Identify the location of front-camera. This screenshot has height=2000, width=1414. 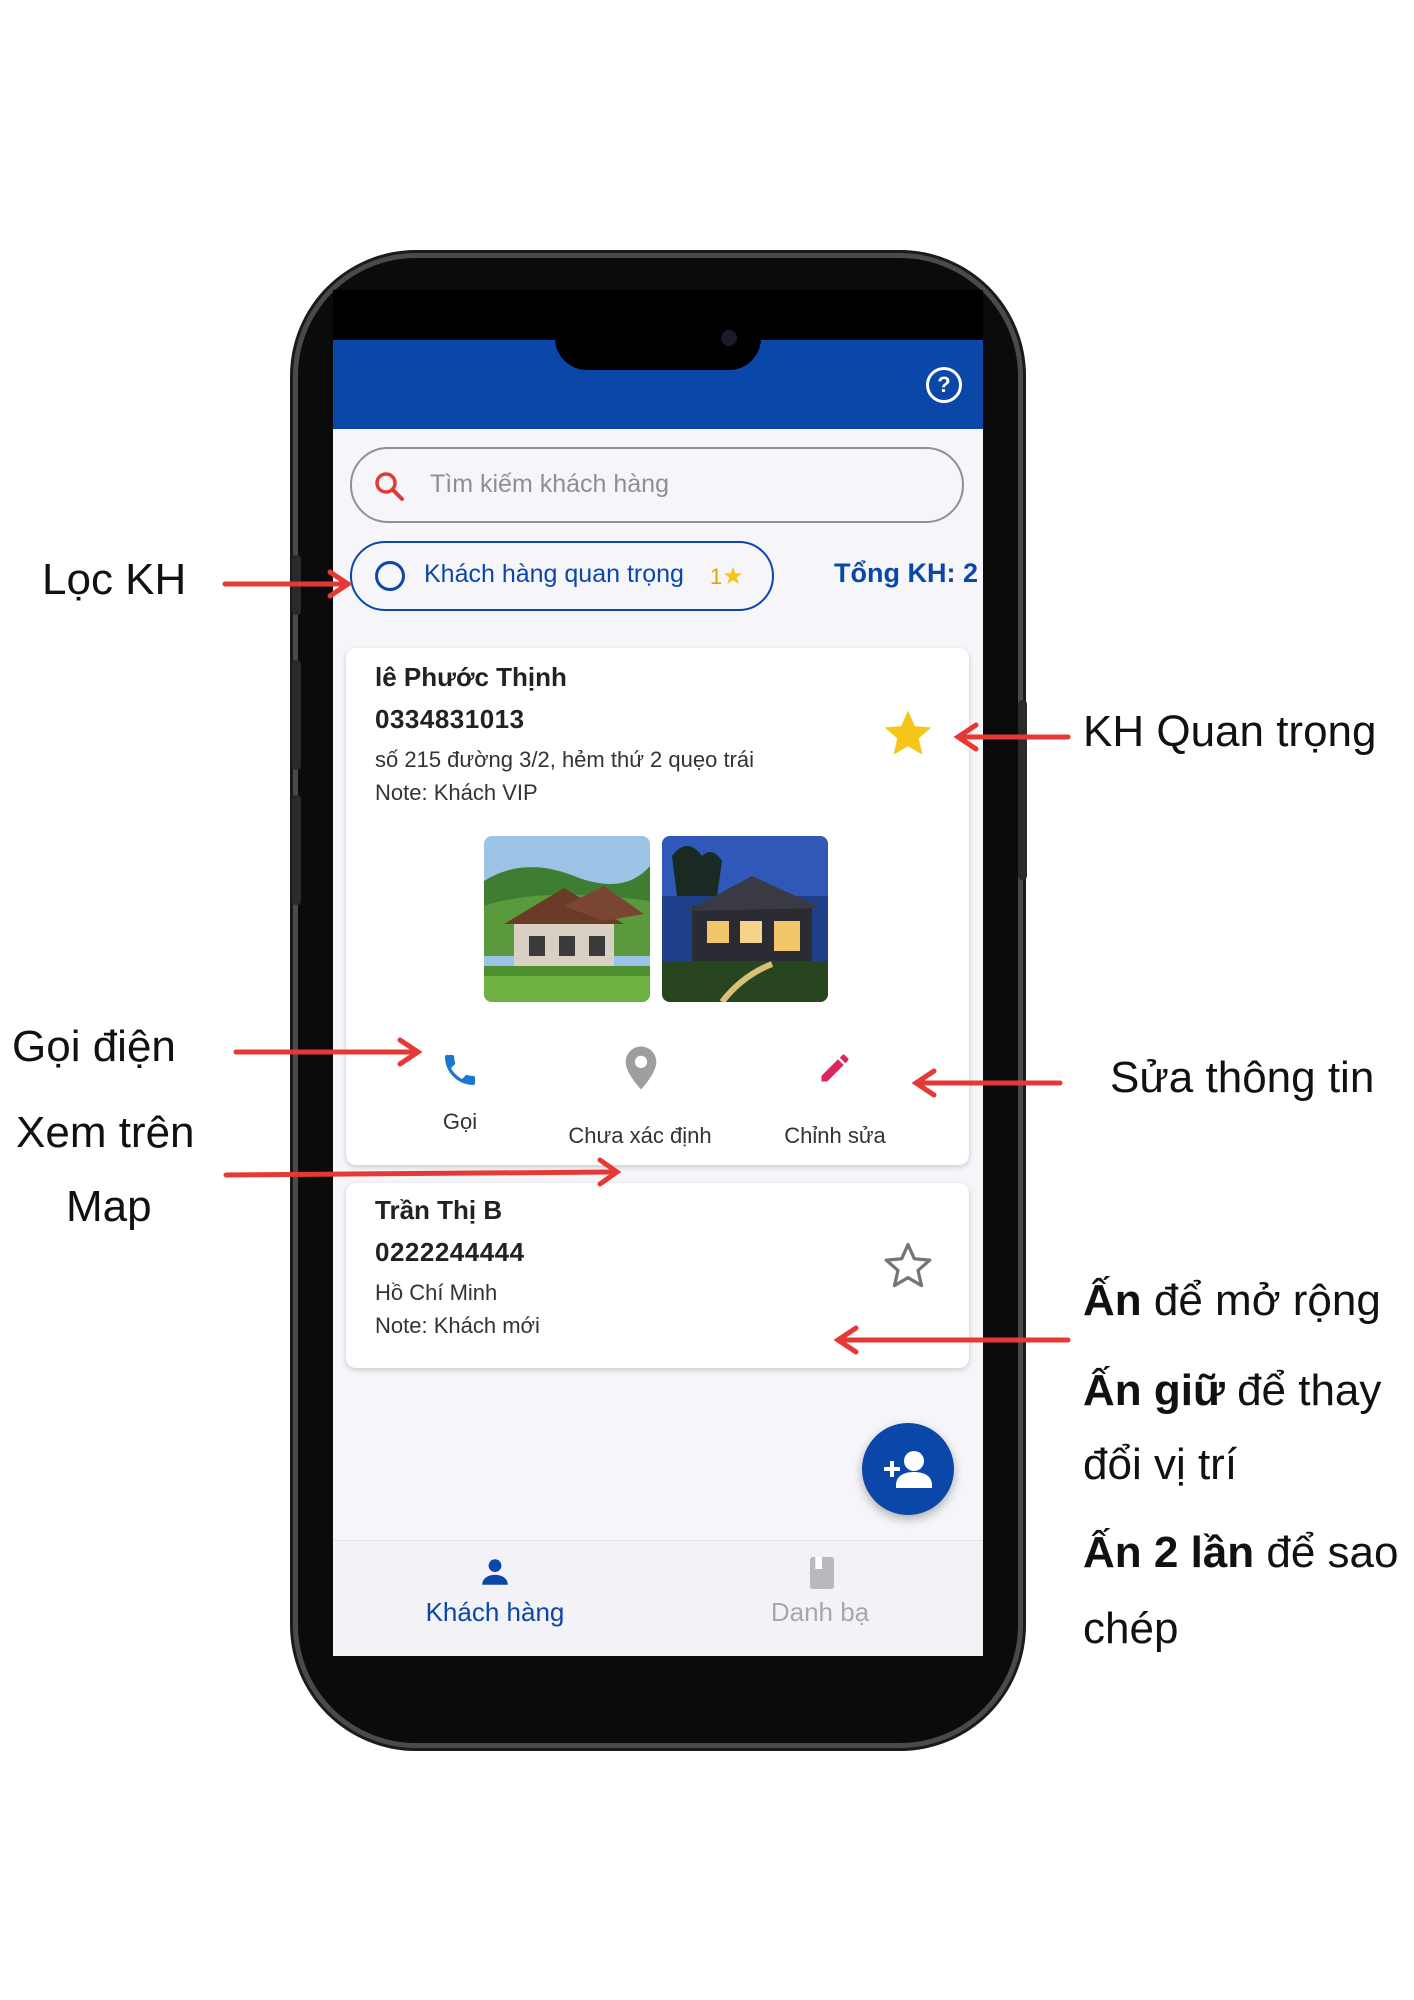
(729, 338).